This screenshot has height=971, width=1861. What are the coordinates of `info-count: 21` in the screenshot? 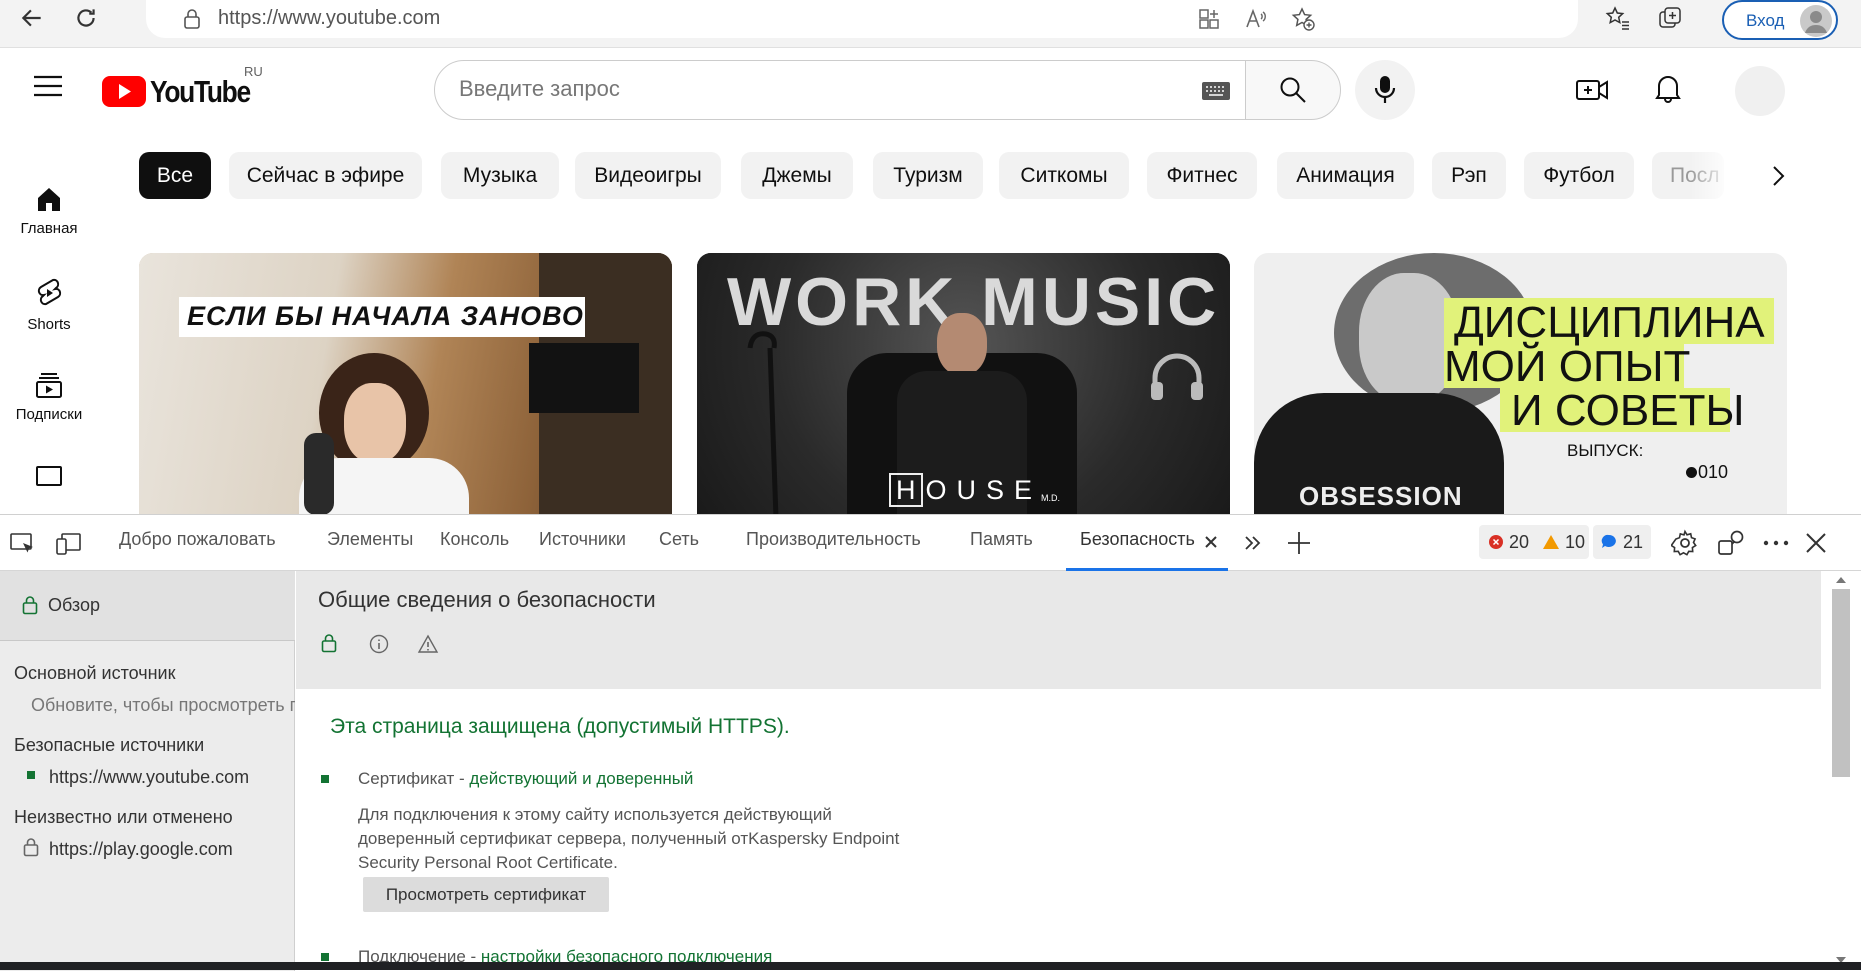 It's located at (1633, 541).